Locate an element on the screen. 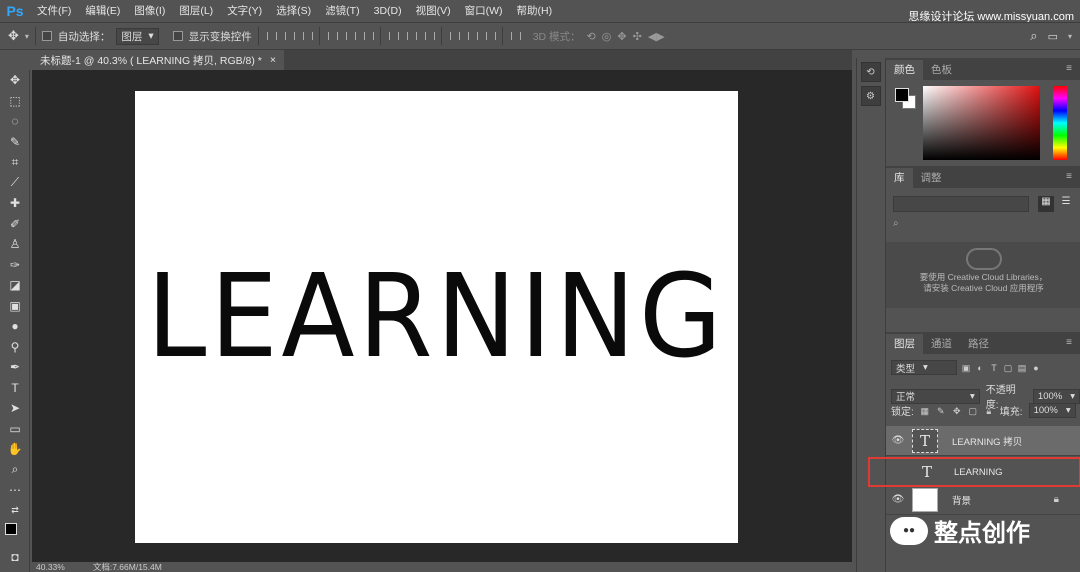 This screenshot has height=572, width=1080. healing-brush-tool-icon: ✚ is located at coordinates (15, 203).